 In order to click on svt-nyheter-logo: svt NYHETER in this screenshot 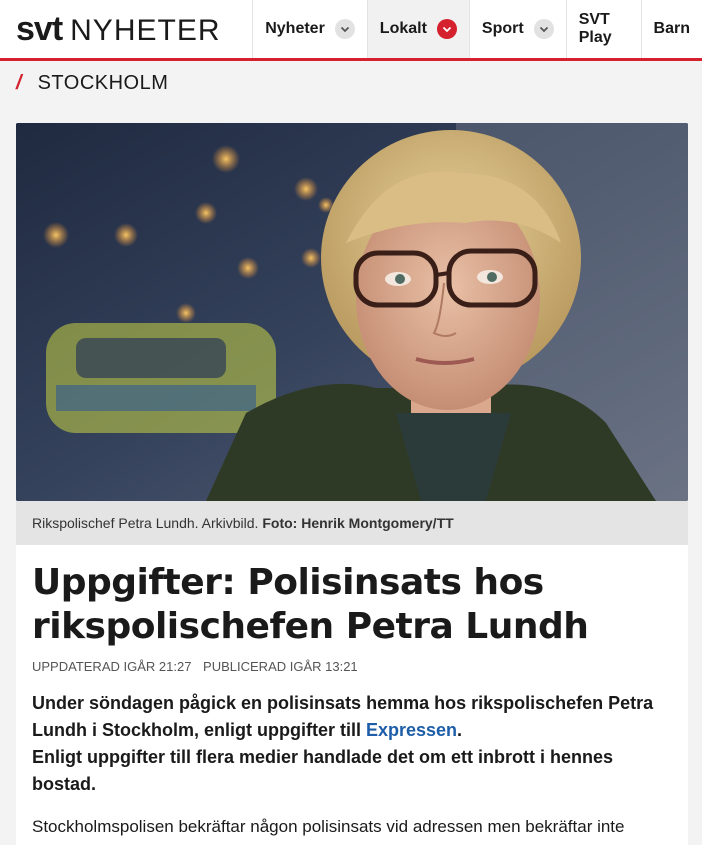, I will do `click(126, 29)`.